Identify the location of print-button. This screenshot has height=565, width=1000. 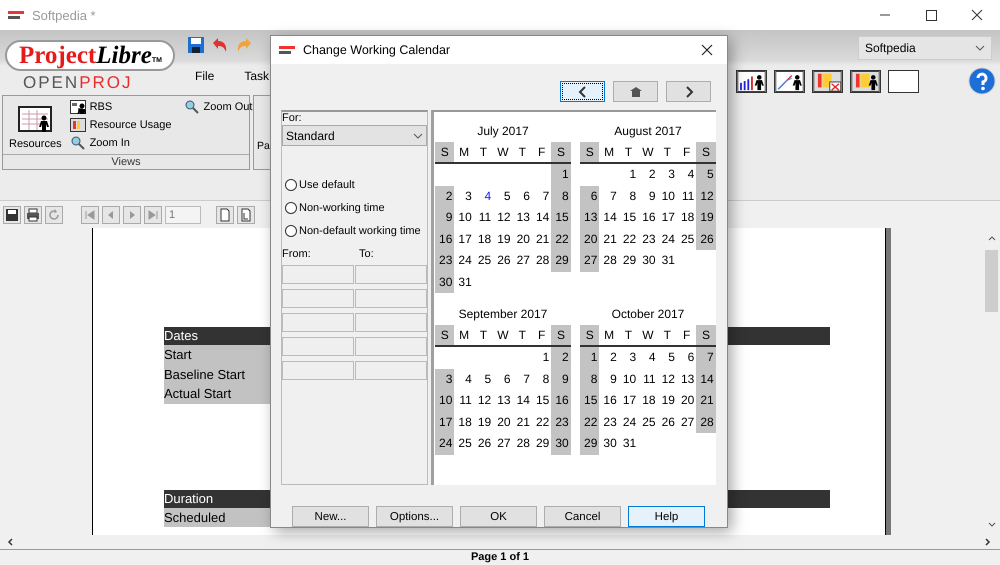
(33, 215).